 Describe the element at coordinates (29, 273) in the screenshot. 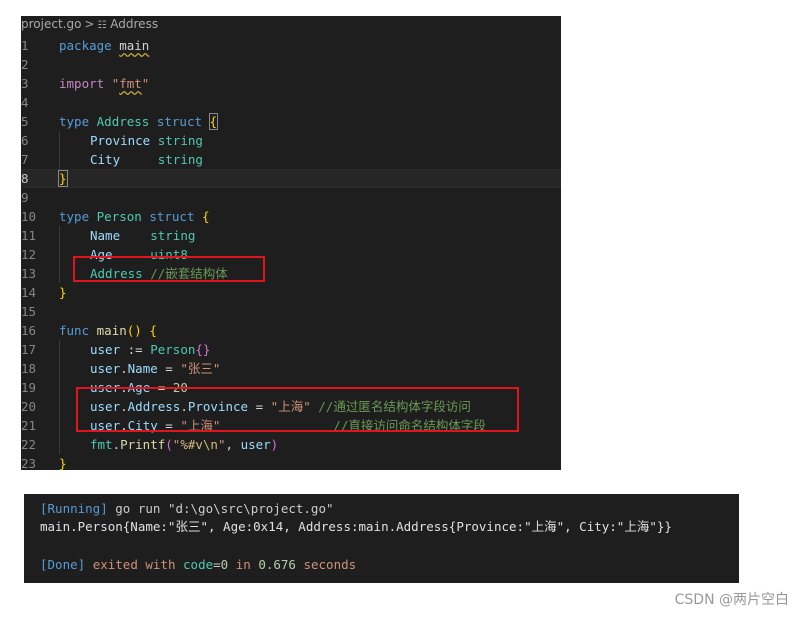

I see `line-number: 13` at that location.